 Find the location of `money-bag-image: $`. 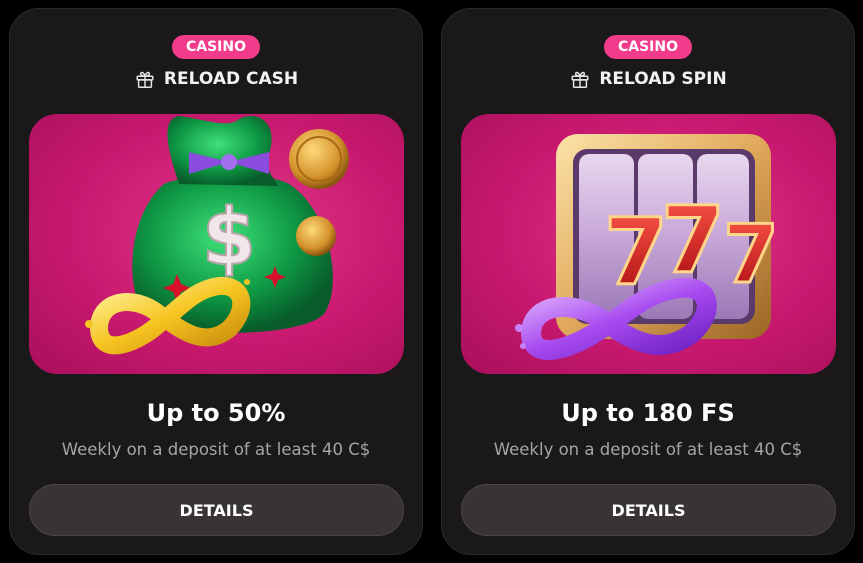

money-bag-image: $ is located at coordinates (217, 235).